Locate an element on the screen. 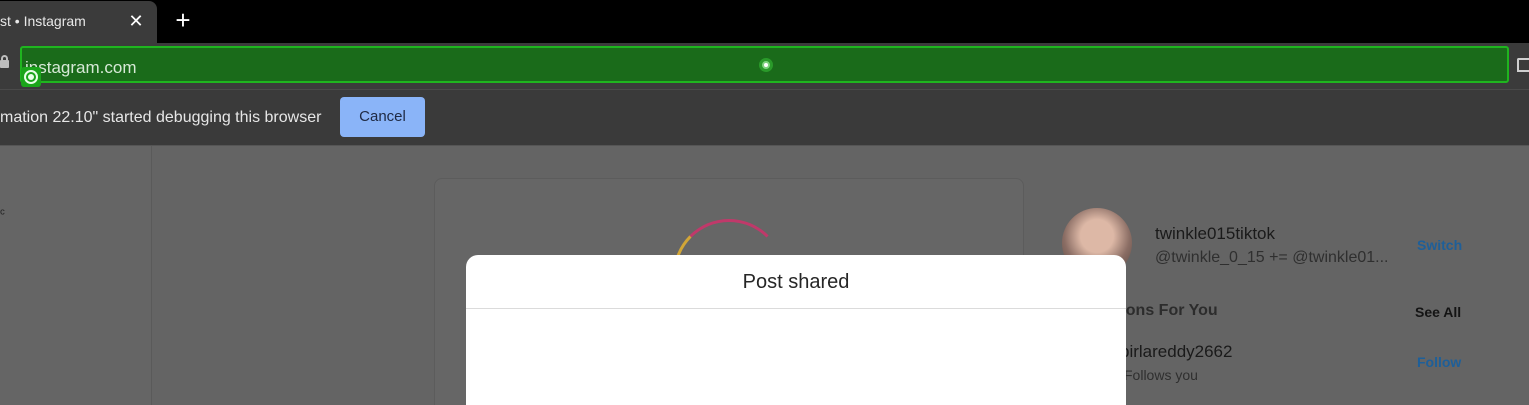 Image resolution: width=1529 pixels, height=405 pixels. suggestion-username: pirlareddy2662 is located at coordinates (1176, 352).